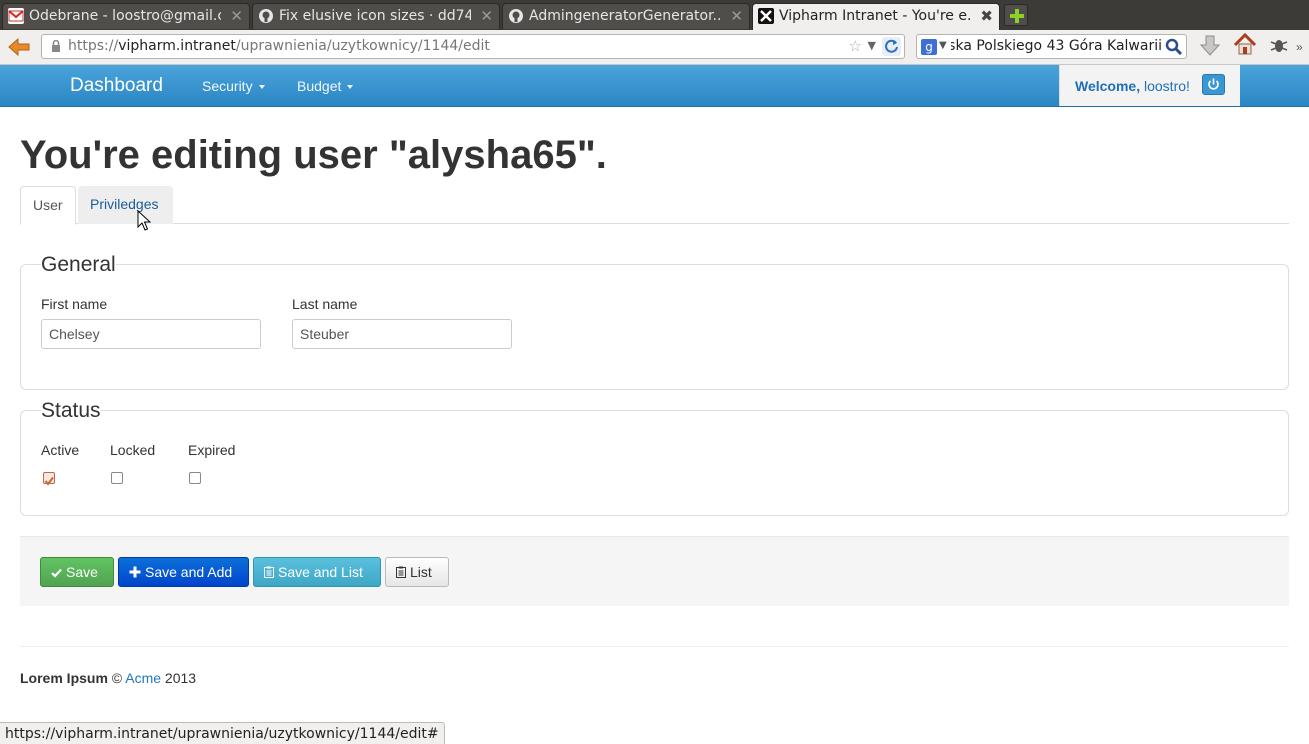 This screenshot has width=1309, height=744. Describe the element at coordinates (325, 304) in the screenshot. I see `last-name-label: Last name` at that location.